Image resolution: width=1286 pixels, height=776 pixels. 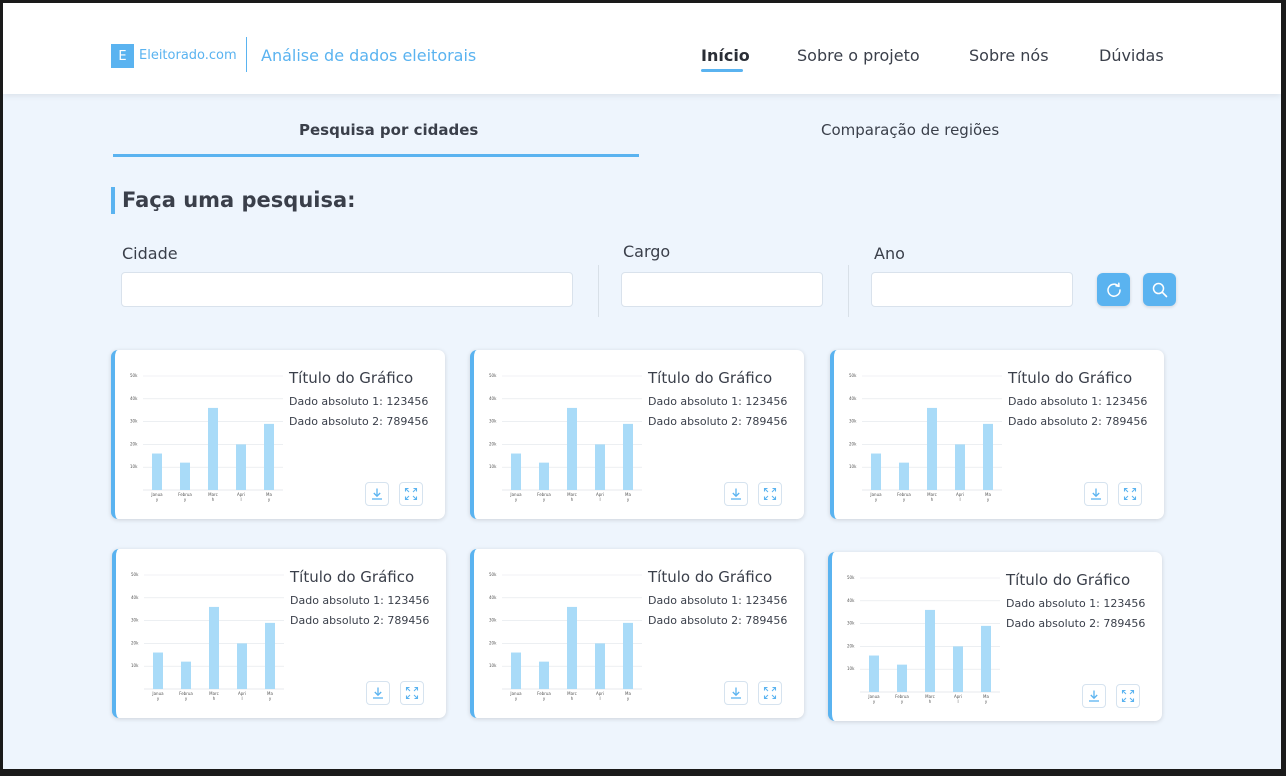 I want to click on search-button, so click(x=1159, y=289).